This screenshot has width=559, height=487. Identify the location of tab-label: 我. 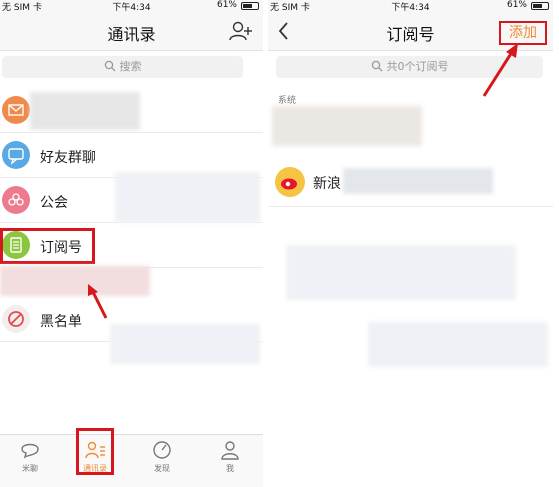
(230, 468).